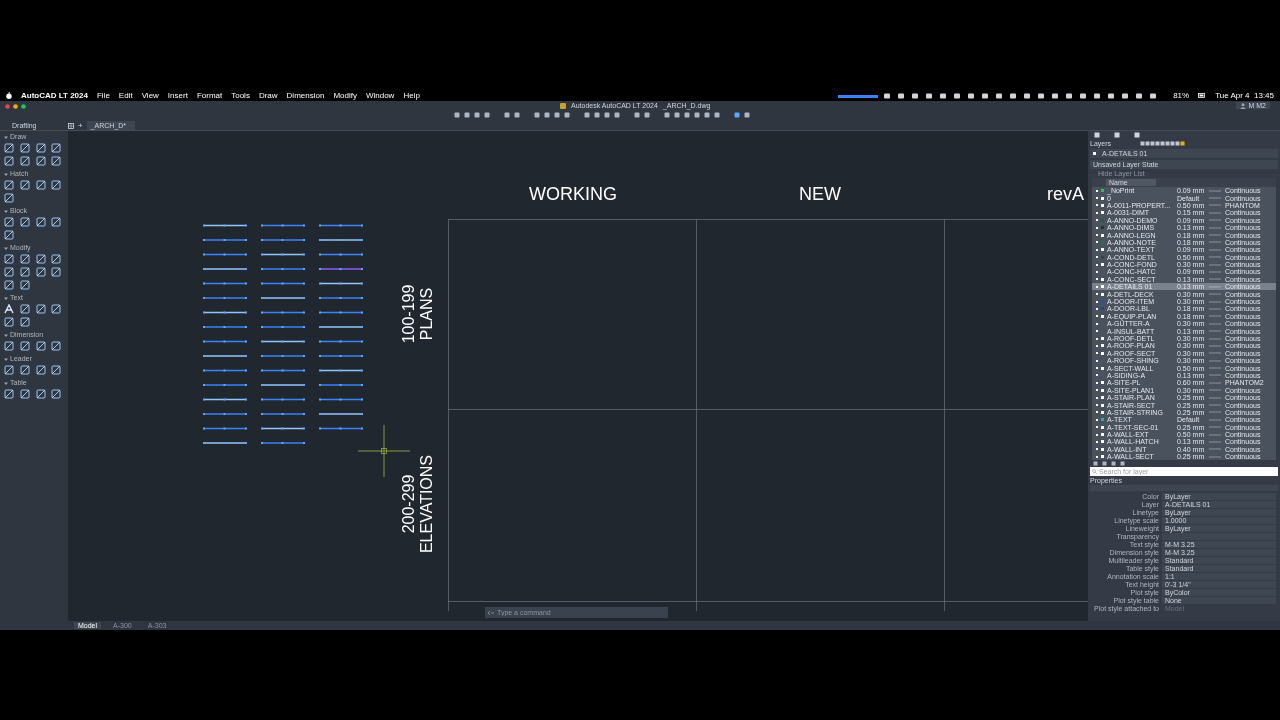  What do you see at coordinates (71, 125) in the screenshot?
I see `grid-icon` at bounding box center [71, 125].